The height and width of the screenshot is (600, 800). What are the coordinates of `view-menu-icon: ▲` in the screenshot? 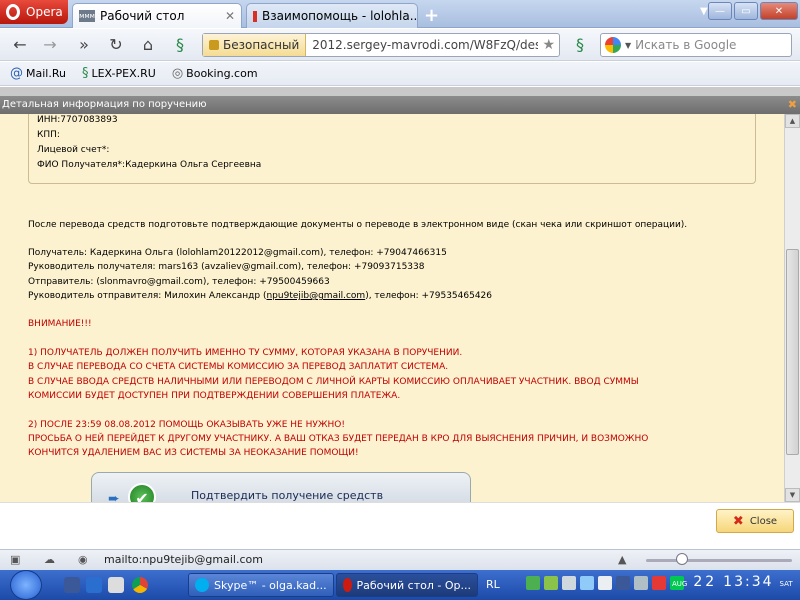 It's located at (622, 559).